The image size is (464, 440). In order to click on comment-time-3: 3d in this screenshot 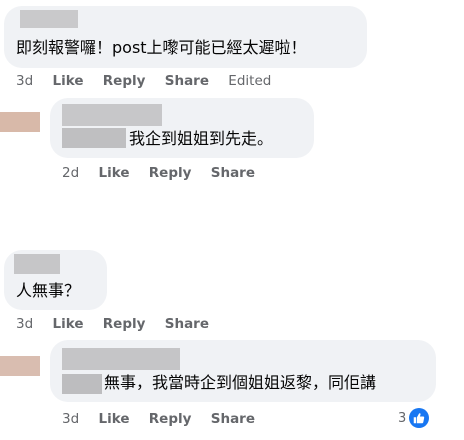, I will do `click(24, 324)`.